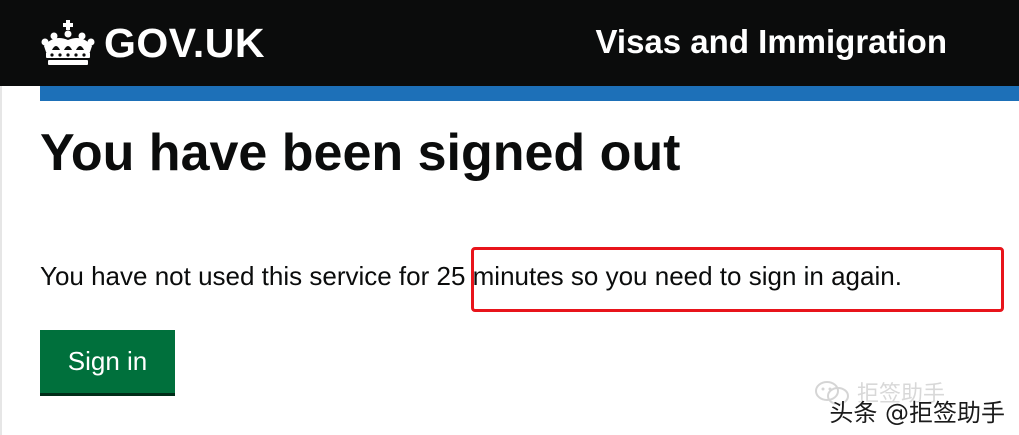  I want to click on govuk-logo-link: GOV.UK, so click(152, 43).